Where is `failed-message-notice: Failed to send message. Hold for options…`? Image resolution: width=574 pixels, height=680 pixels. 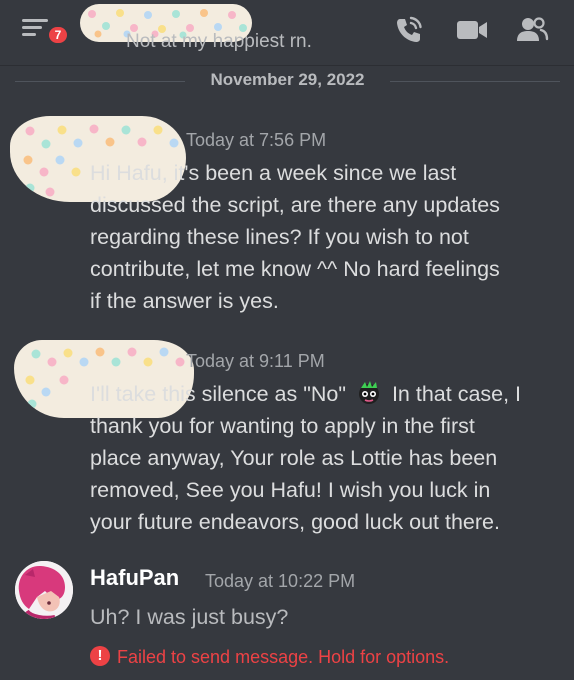
failed-message-notice: Failed to send message. Hold for options… is located at coordinates (283, 657).